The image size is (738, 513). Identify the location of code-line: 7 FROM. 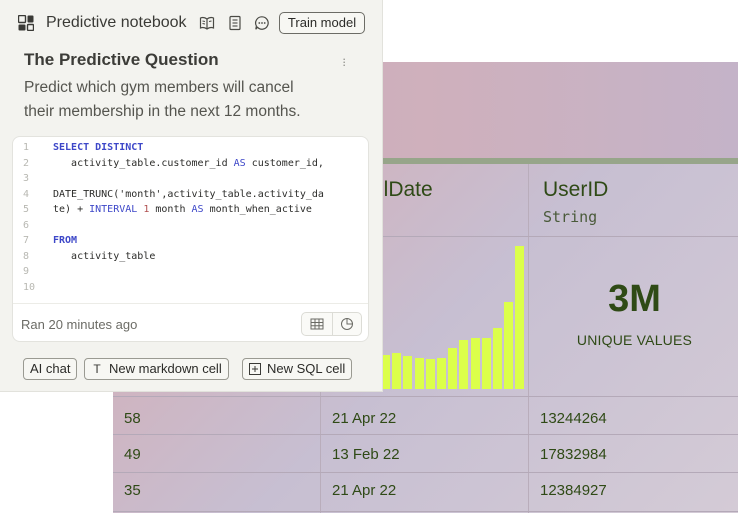
(50, 240).